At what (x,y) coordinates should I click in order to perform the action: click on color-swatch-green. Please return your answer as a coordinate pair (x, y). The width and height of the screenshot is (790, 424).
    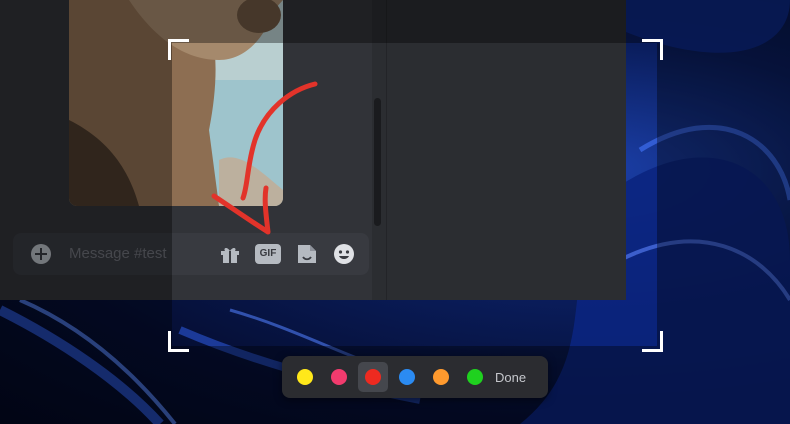
    Looking at the image, I should click on (475, 377).